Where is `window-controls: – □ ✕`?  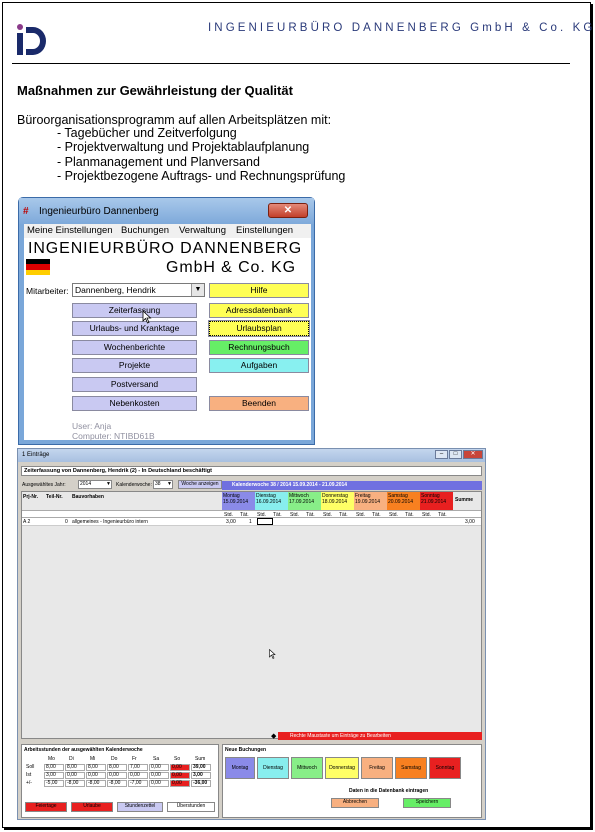 window-controls: – □ ✕ is located at coordinates (458, 455).